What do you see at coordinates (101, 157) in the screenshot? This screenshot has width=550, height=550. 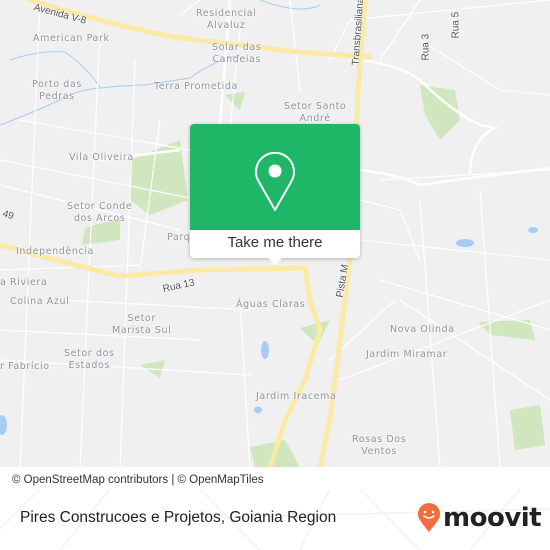 I see `place-label-vila-oliveira: Vila Oliveira` at bounding box center [101, 157].